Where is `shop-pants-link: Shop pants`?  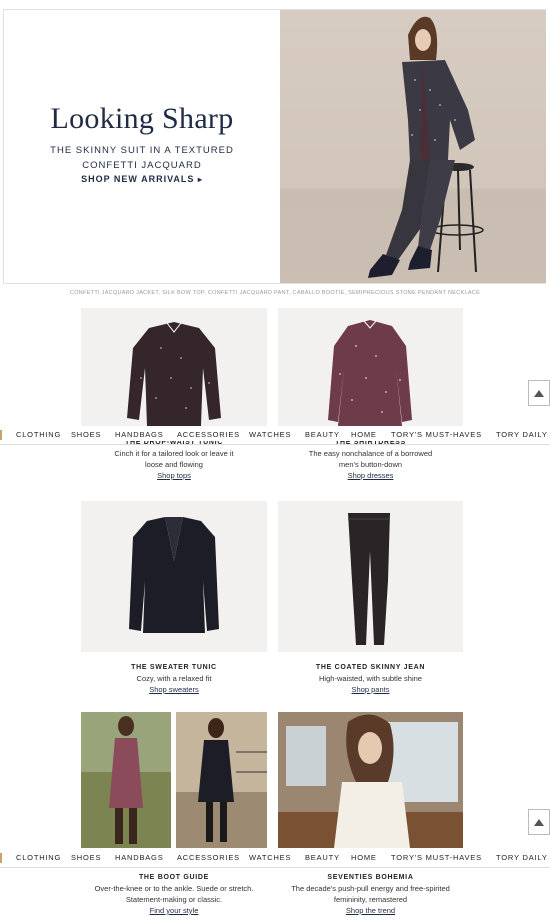 shop-pants-link: Shop pants is located at coordinates (370, 689).